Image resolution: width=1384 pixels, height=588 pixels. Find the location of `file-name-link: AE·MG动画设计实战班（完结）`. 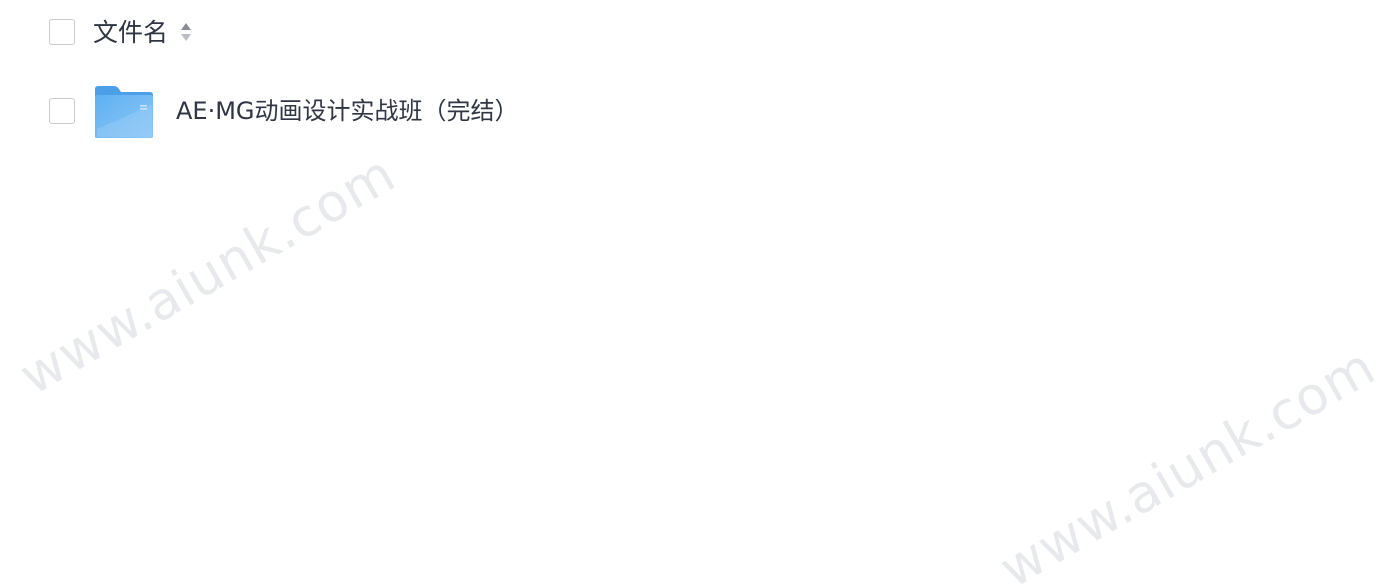

file-name-link: AE·MG动画设计实战班（完结） is located at coordinates (347, 111).